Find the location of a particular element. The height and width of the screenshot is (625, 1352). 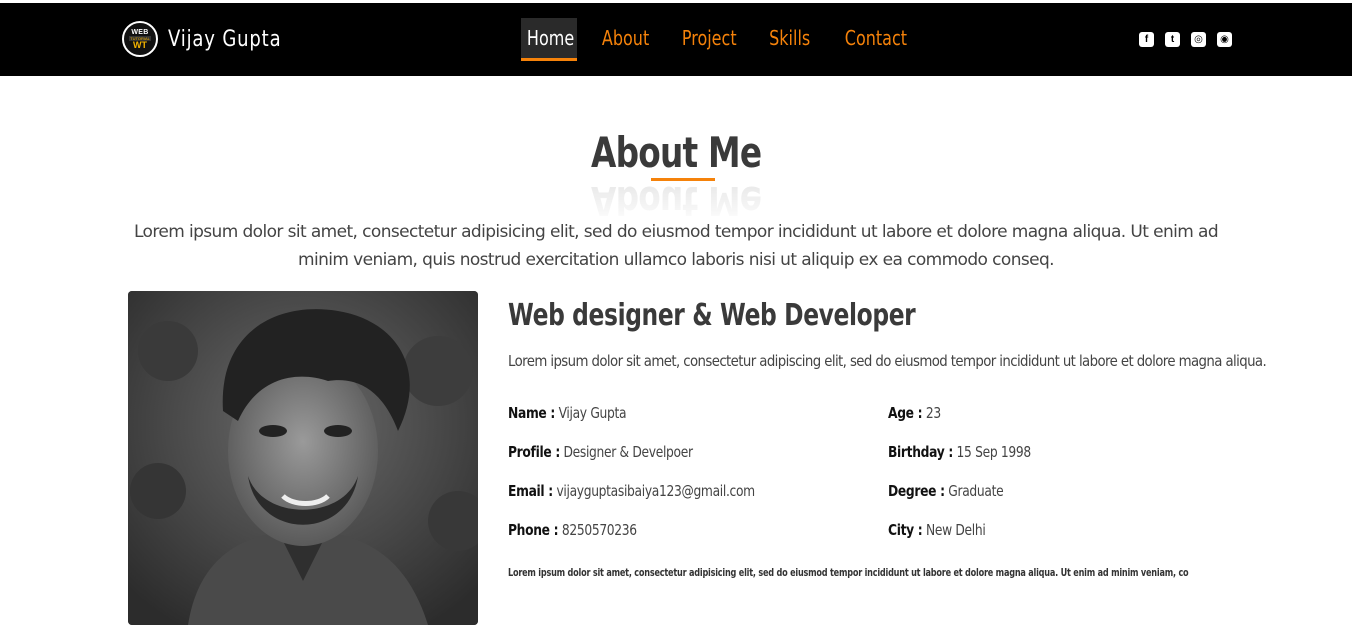

info-age-value: 23 is located at coordinates (933, 413).